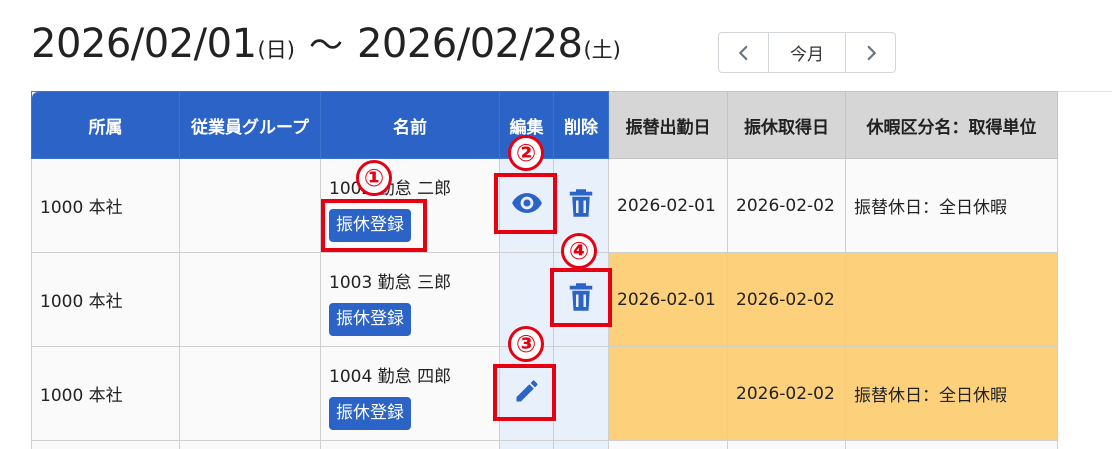  I want to click on annotation-marker-1: ①, so click(374, 178).